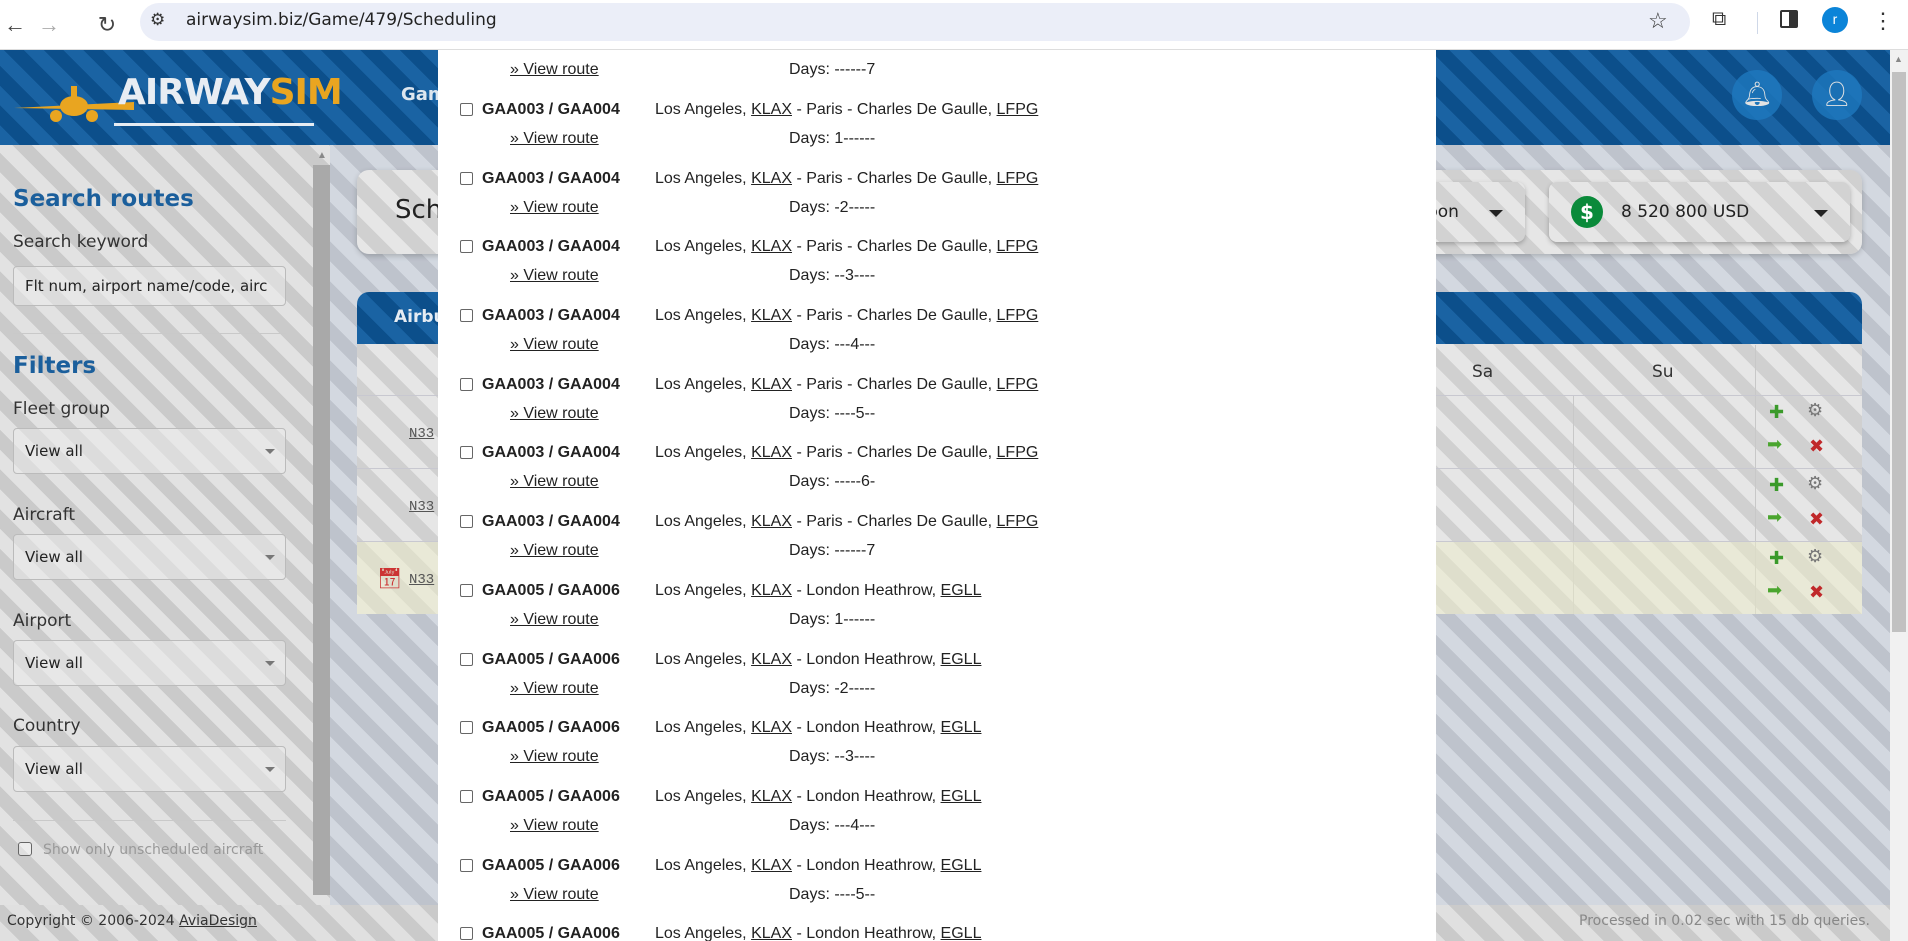 This screenshot has height=941, width=1908. I want to click on sidebar-scrollbar, so click(321, 530).